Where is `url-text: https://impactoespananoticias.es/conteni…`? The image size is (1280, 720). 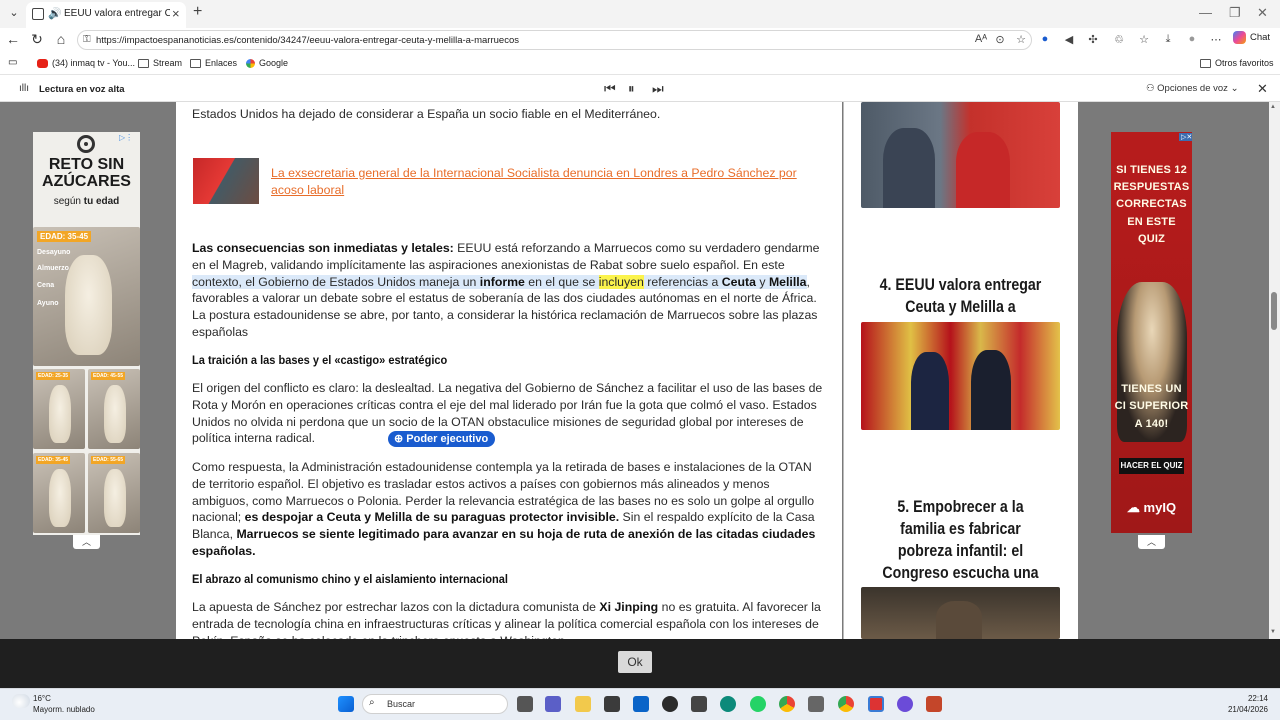
url-text: https://impactoespananoticias.es/conteni… is located at coordinates (307, 40).